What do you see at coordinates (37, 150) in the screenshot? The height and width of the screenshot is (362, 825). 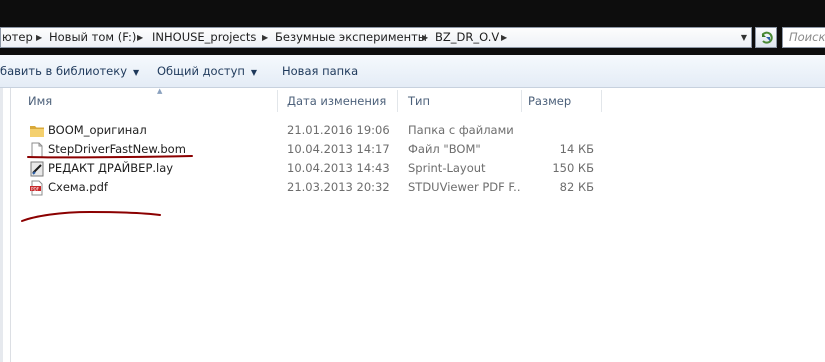 I see `document-icon` at bounding box center [37, 150].